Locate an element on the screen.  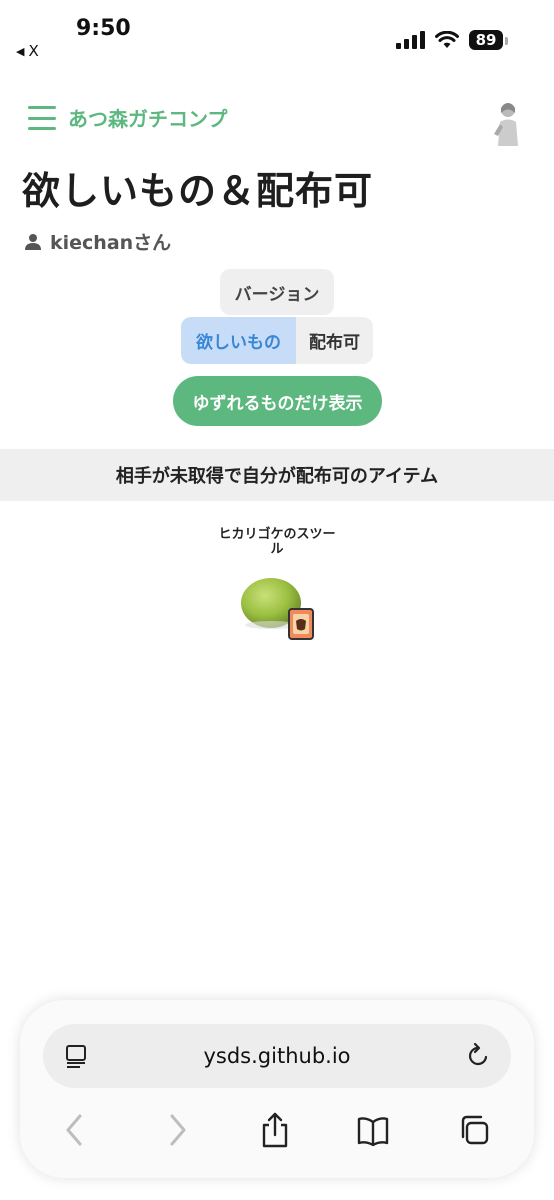
item-image is located at coordinates (277, 603).